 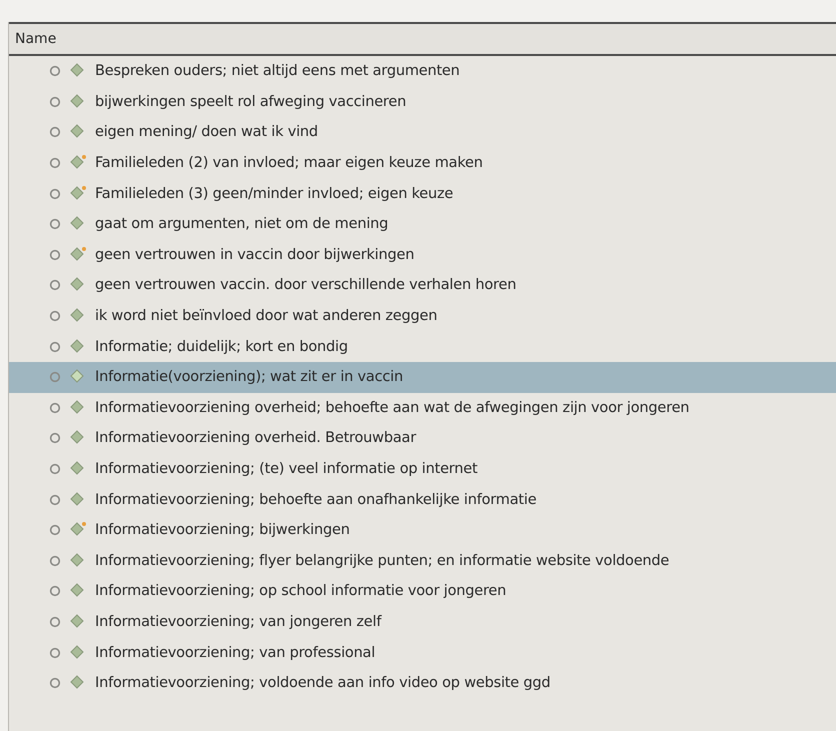 I want to click on row-label: Familieleden (3) geen/minder invloed; eigen keuze, so click(x=274, y=194).